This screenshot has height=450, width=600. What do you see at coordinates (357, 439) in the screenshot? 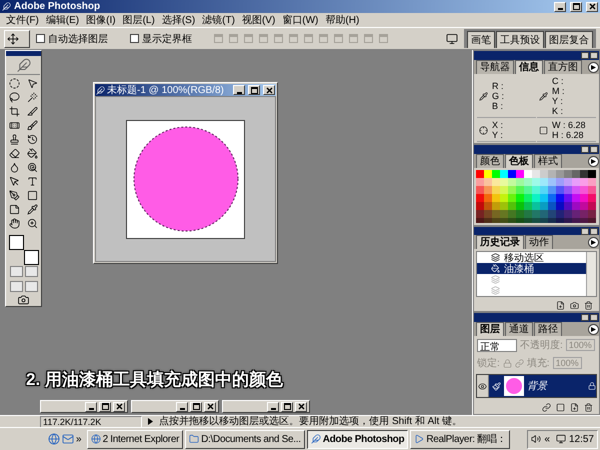
I see `taskbar-button: Adobe Photoshop` at bounding box center [357, 439].